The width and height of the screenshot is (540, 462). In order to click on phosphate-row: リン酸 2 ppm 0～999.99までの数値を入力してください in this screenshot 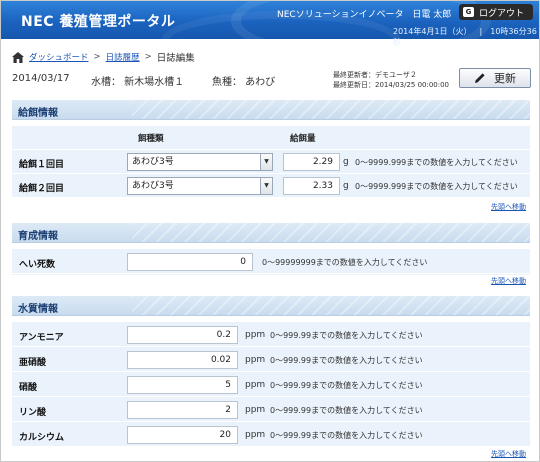, I will do `click(271, 410)`.